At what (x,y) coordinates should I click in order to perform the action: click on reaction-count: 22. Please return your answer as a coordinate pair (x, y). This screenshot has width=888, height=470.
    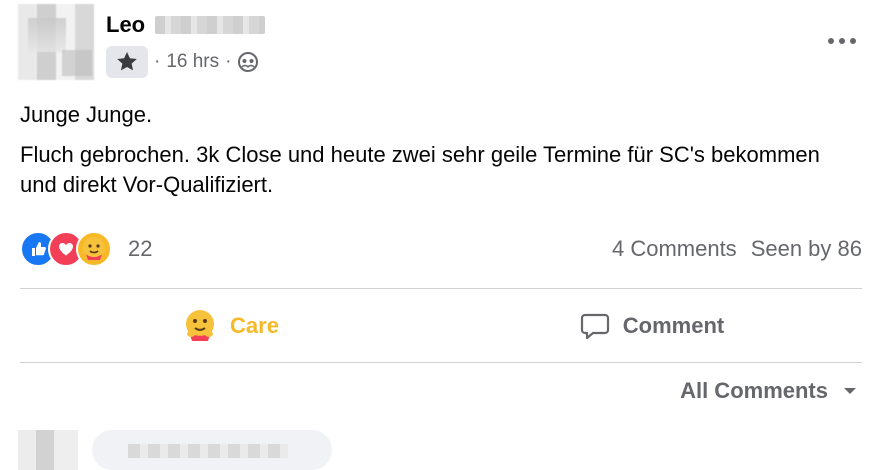
    Looking at the image, I should click on (140, 248).